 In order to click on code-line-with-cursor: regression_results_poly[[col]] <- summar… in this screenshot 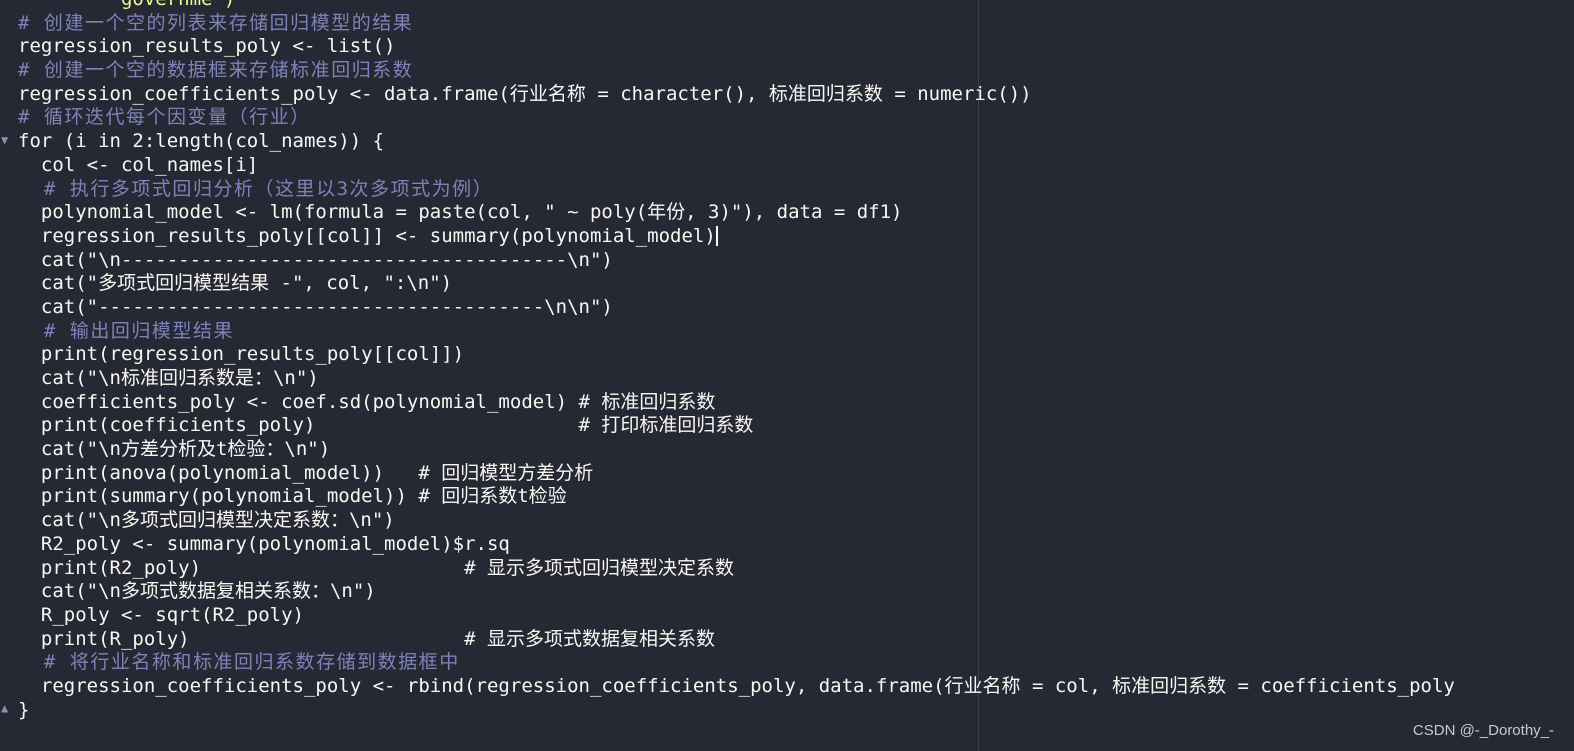, I will do `click(796, 237)`.